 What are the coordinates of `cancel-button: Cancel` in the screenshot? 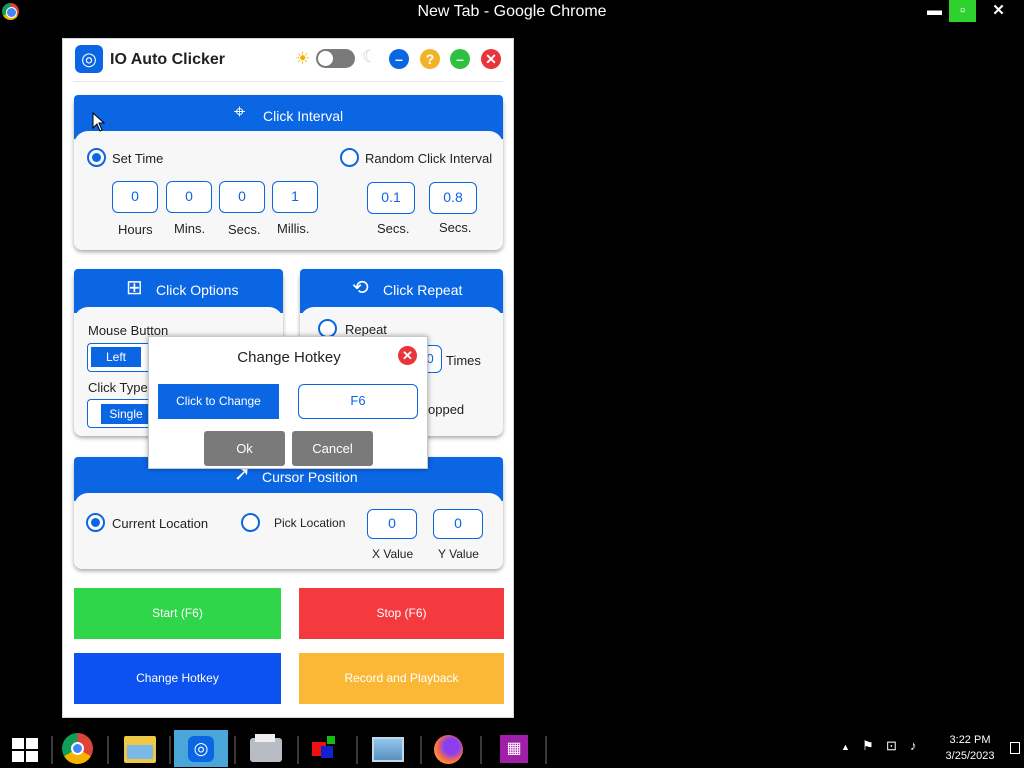 It's located at (332, 448).